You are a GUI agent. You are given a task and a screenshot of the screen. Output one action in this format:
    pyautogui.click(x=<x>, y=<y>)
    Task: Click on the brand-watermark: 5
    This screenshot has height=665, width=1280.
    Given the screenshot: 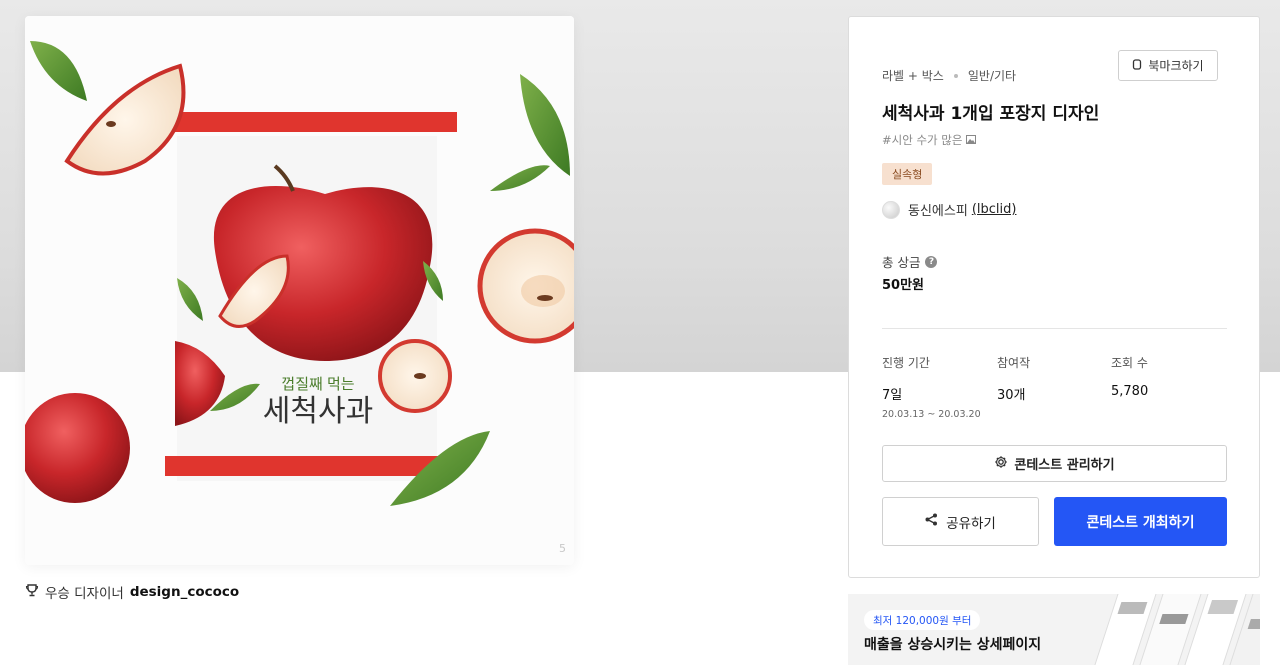 What is the action you would take?
    pyautogui.click(x=562, y=548)
    